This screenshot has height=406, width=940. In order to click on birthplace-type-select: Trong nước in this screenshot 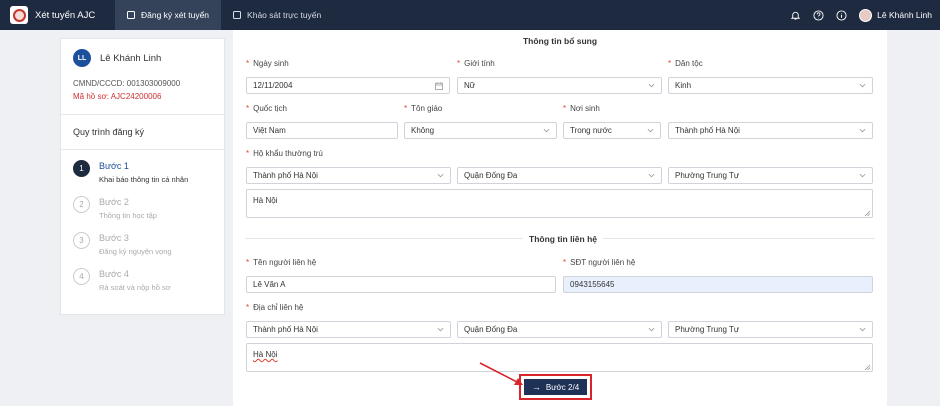, I will do `click(612, 130)`.